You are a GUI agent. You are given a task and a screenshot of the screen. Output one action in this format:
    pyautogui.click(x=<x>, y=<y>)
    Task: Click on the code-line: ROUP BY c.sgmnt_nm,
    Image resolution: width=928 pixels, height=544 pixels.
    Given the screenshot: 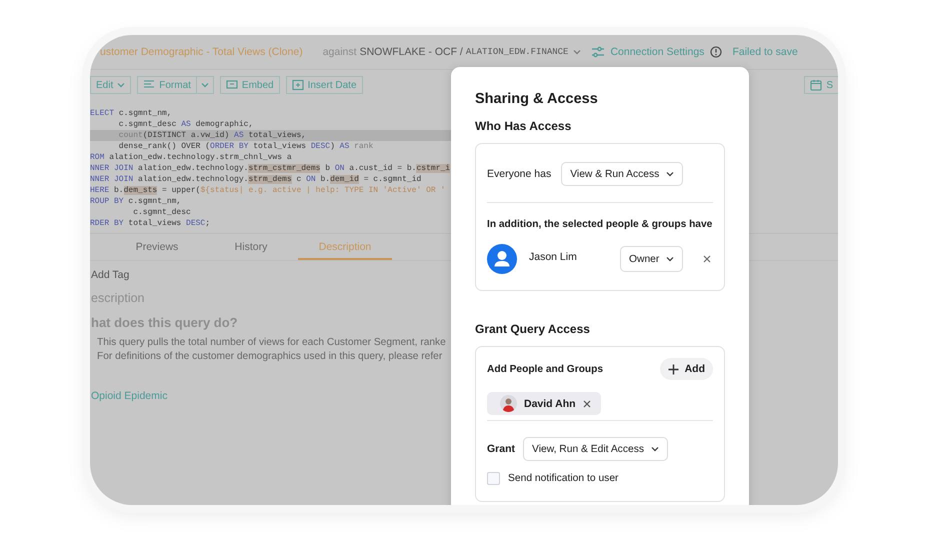 What is the action you would take?
    pyautogui.click(x=136, y=201)
    